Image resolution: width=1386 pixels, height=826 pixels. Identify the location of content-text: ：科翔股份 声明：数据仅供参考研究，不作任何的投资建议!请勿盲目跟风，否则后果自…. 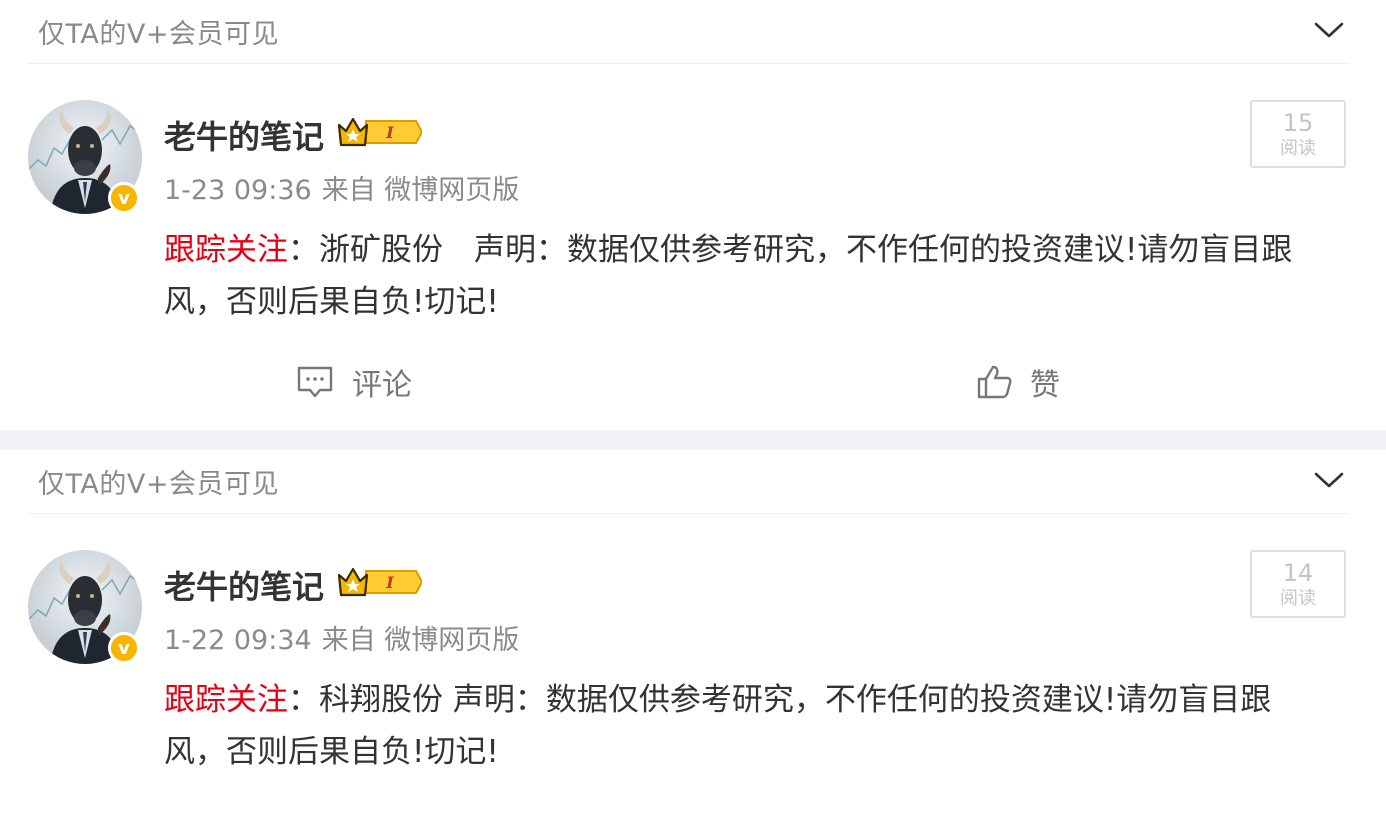
(718, 726).